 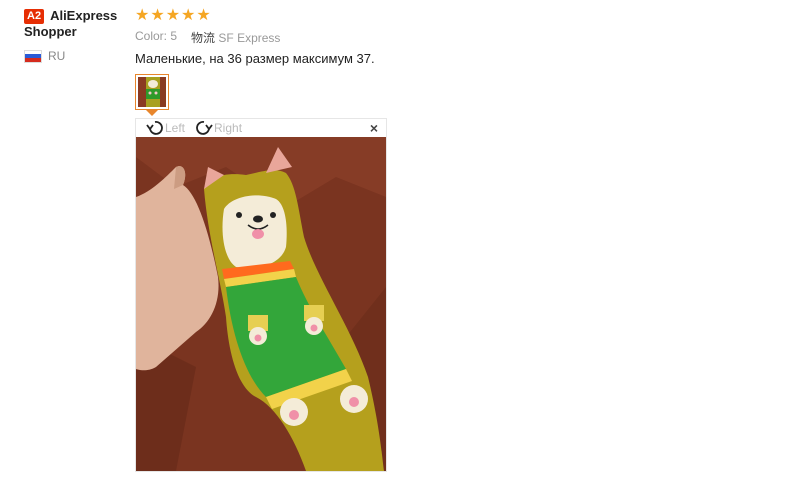 I want to click on photo-thumbnail, so click(x=152, y=92).